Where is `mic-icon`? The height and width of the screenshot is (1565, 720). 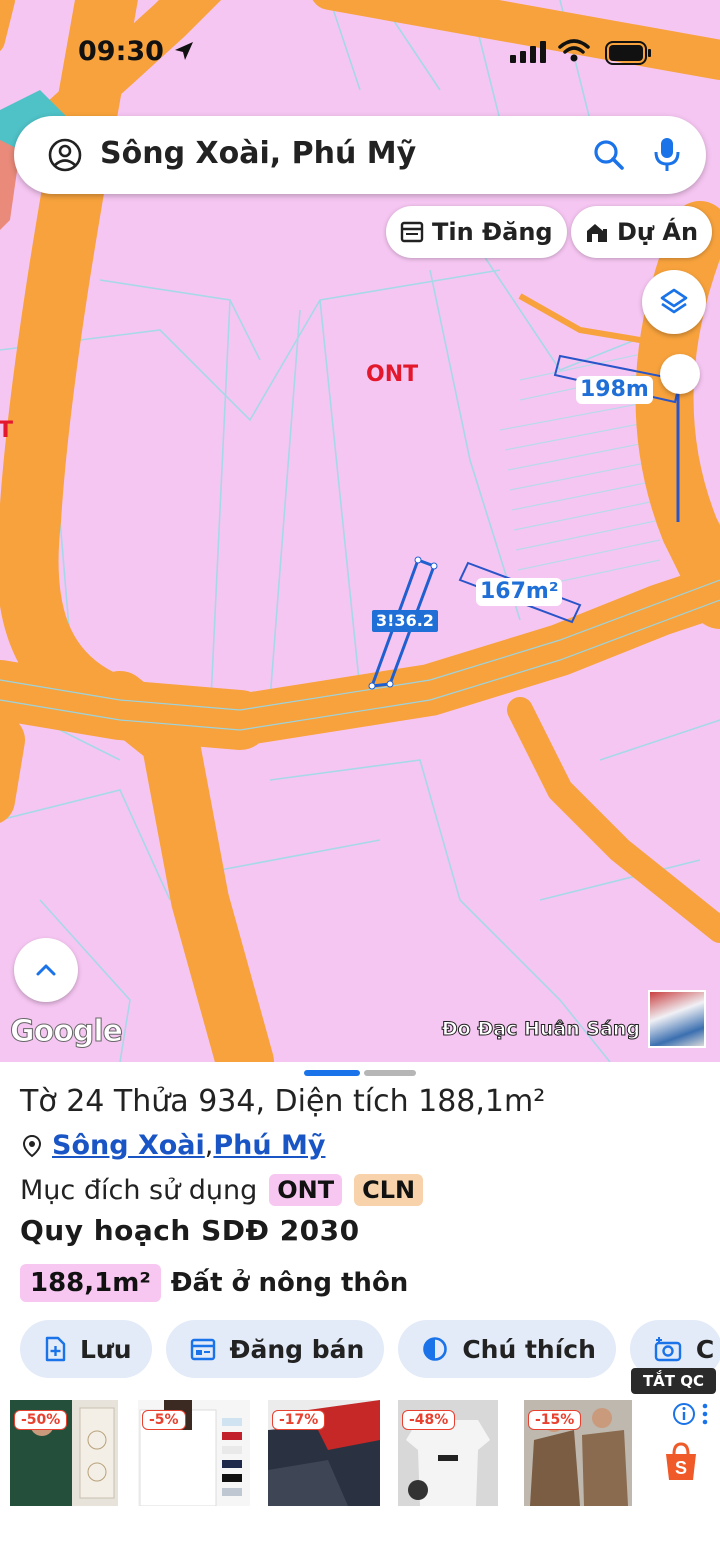
mic-icon is located at coordinates (667, 155).